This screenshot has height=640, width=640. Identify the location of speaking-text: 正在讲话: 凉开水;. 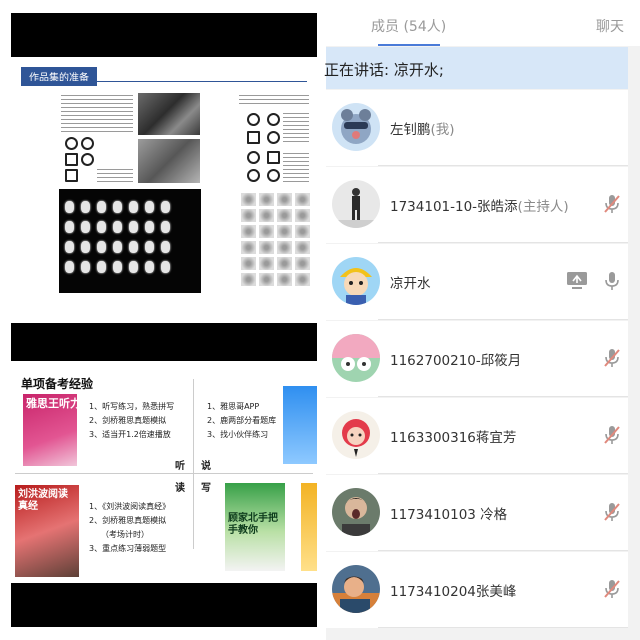
(384, 70).